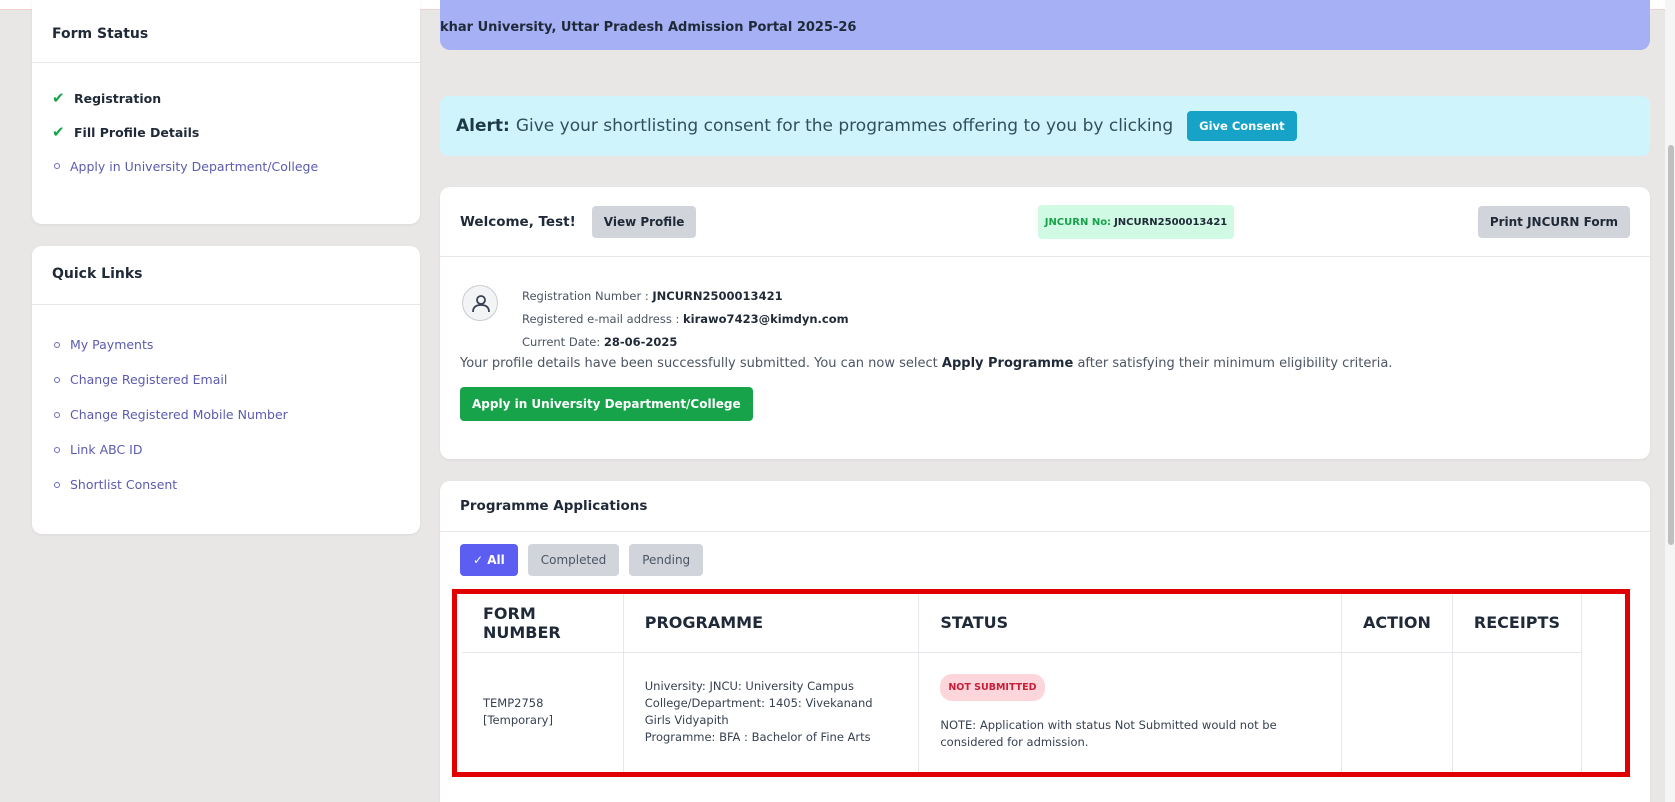 The image size is (1675, 802). Describe the element at coordinates (543, 712) in the screenshot. I see `cell-form-number: TEMP2758 [Temporary]` at that location.